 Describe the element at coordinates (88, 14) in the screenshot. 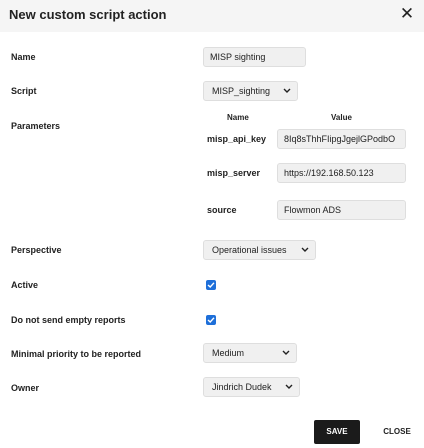

I see `dialog-title: New custom script action` at that location.